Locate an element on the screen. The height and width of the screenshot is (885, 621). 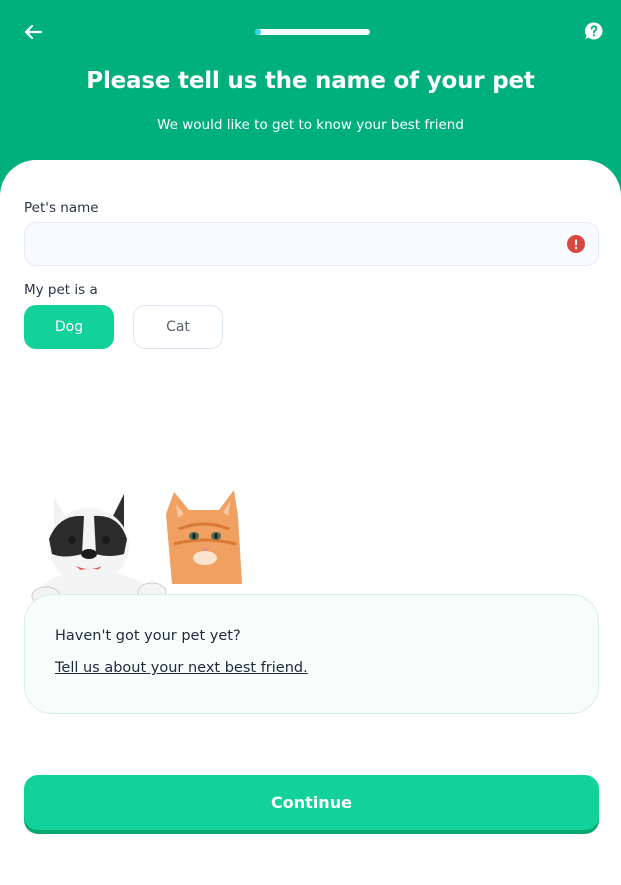
help-button is located at coordinates (594, 31).